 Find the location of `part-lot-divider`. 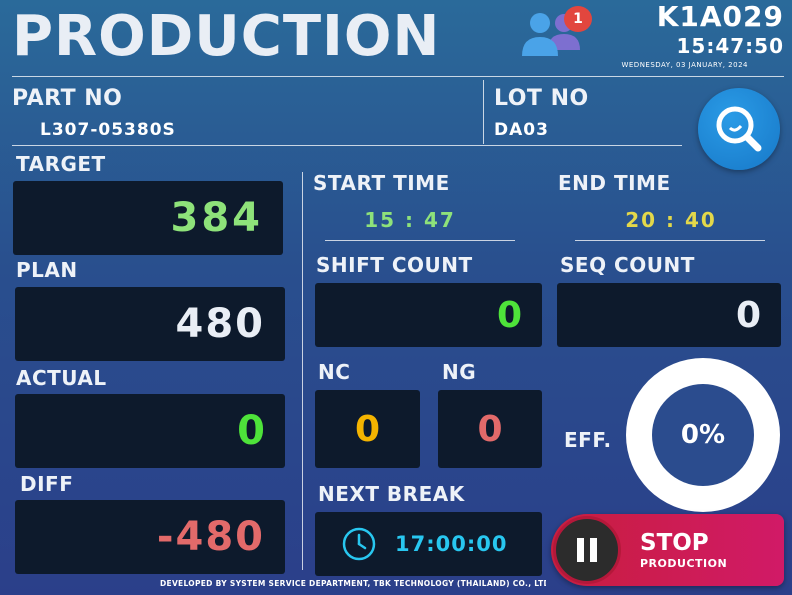

part-lot-divider is located at coordinates (483, 112).